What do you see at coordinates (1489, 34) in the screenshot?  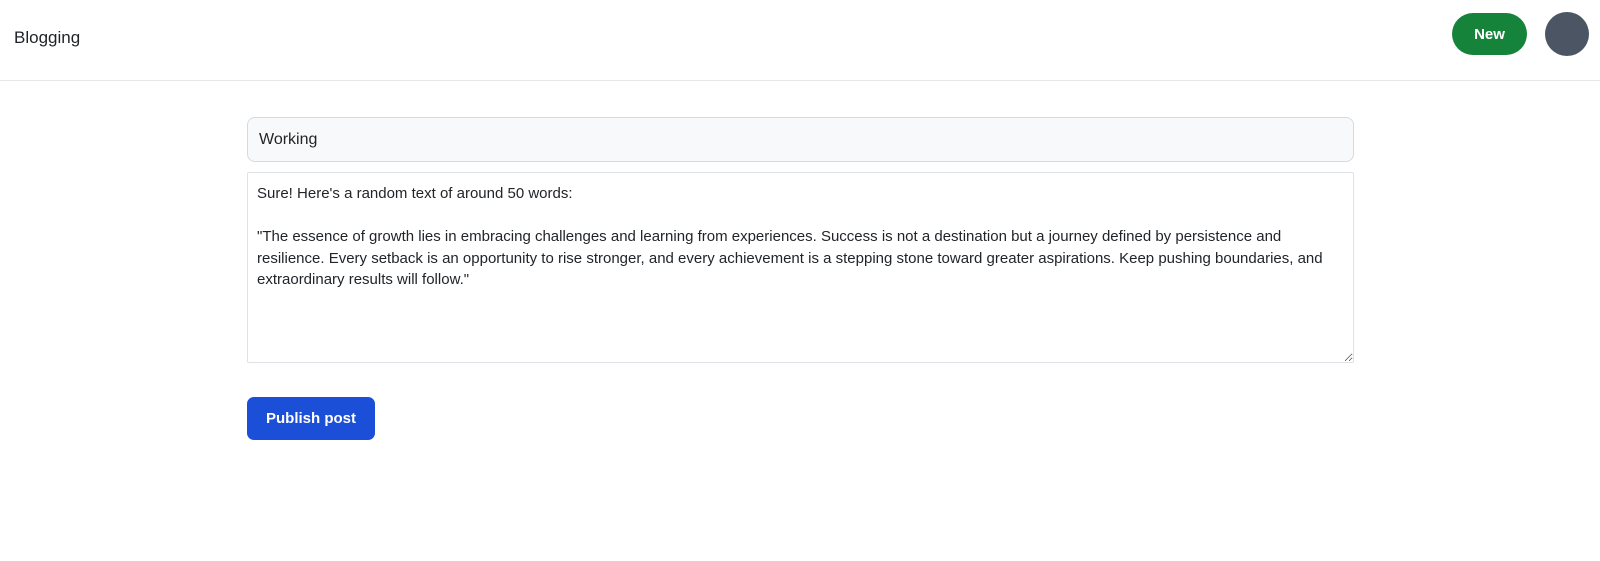 I see `new-post-button: New` at bounding box center [1489, 34].